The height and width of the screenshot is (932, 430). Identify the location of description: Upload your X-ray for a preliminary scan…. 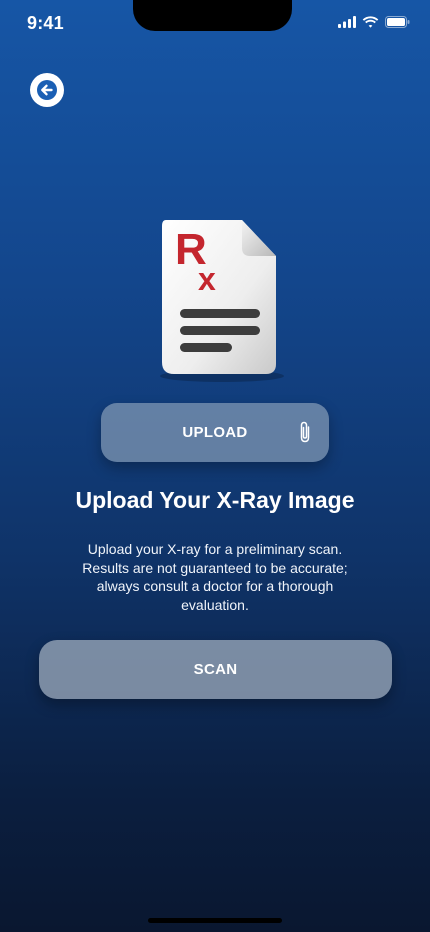
(215, 577).